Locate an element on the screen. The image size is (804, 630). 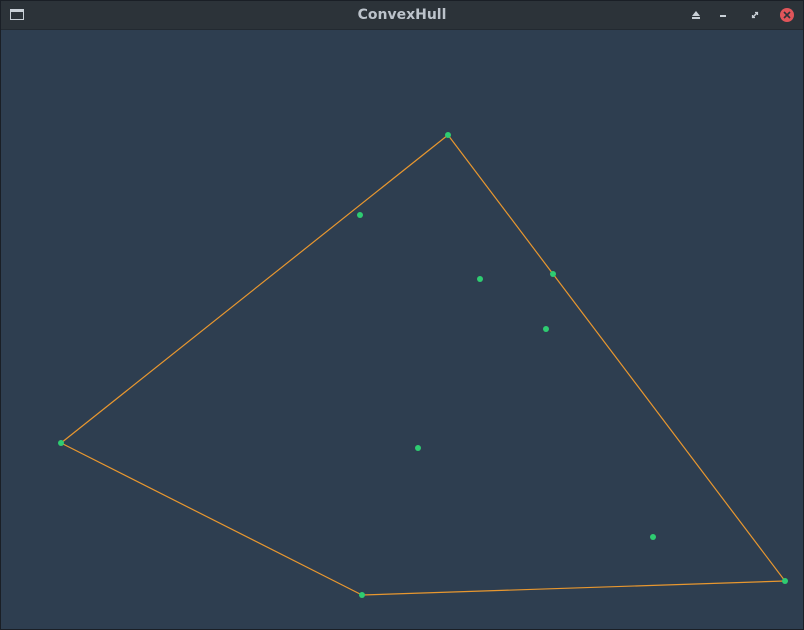
eject-icon is located at coordinates (696, 15).